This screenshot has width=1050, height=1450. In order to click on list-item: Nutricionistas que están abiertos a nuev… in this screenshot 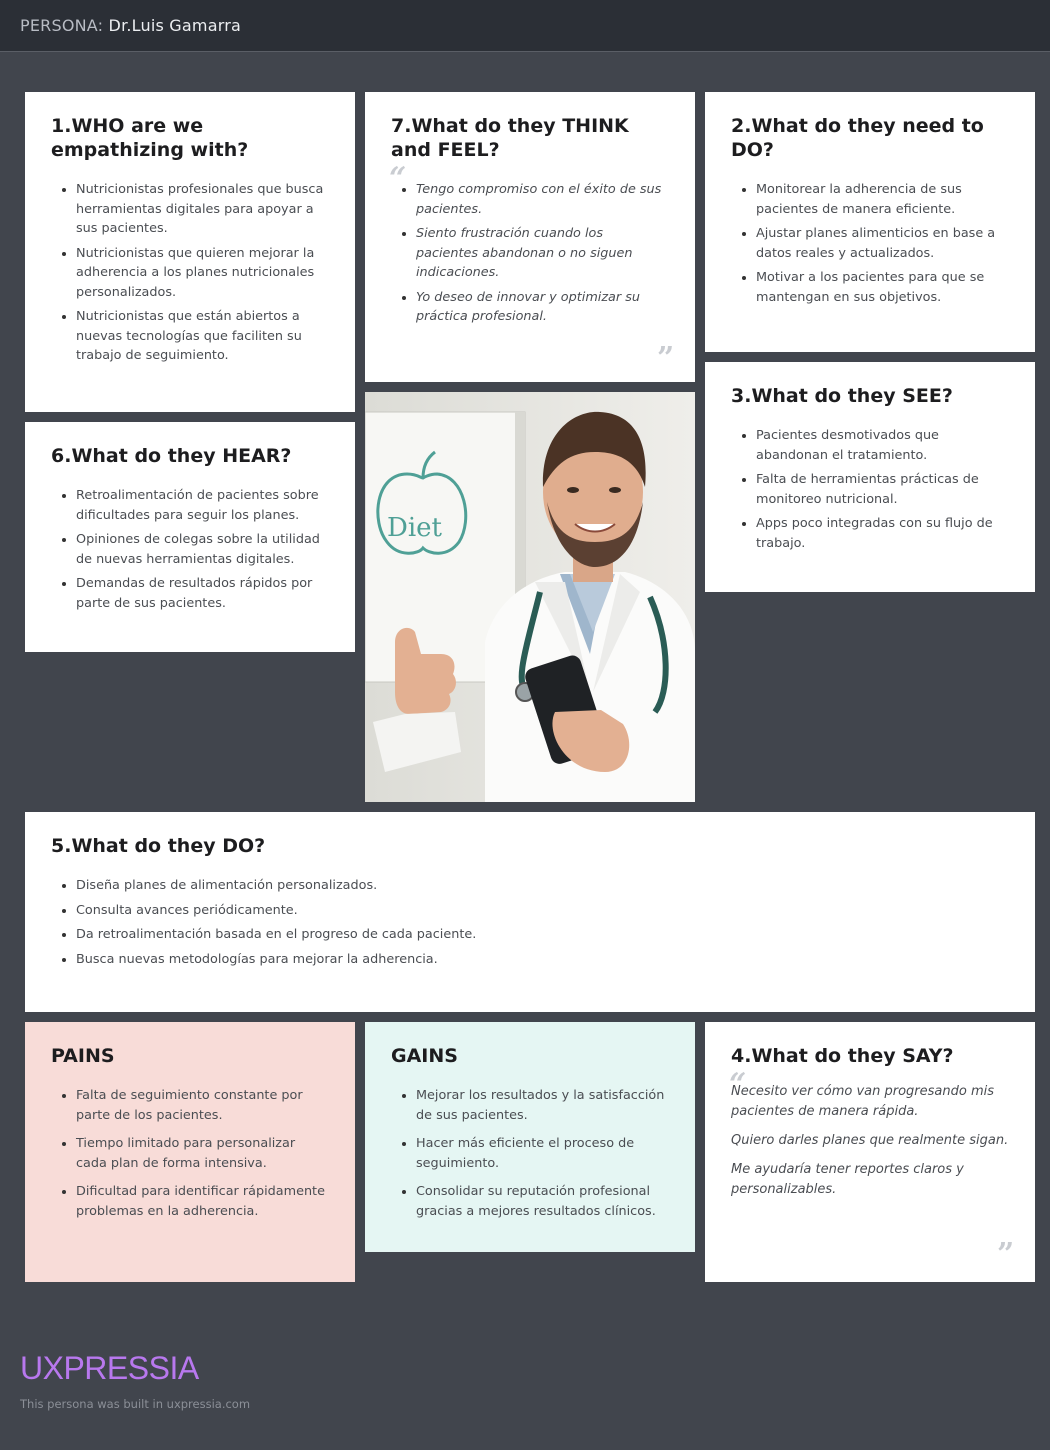, I will do `click(202, 336)`.